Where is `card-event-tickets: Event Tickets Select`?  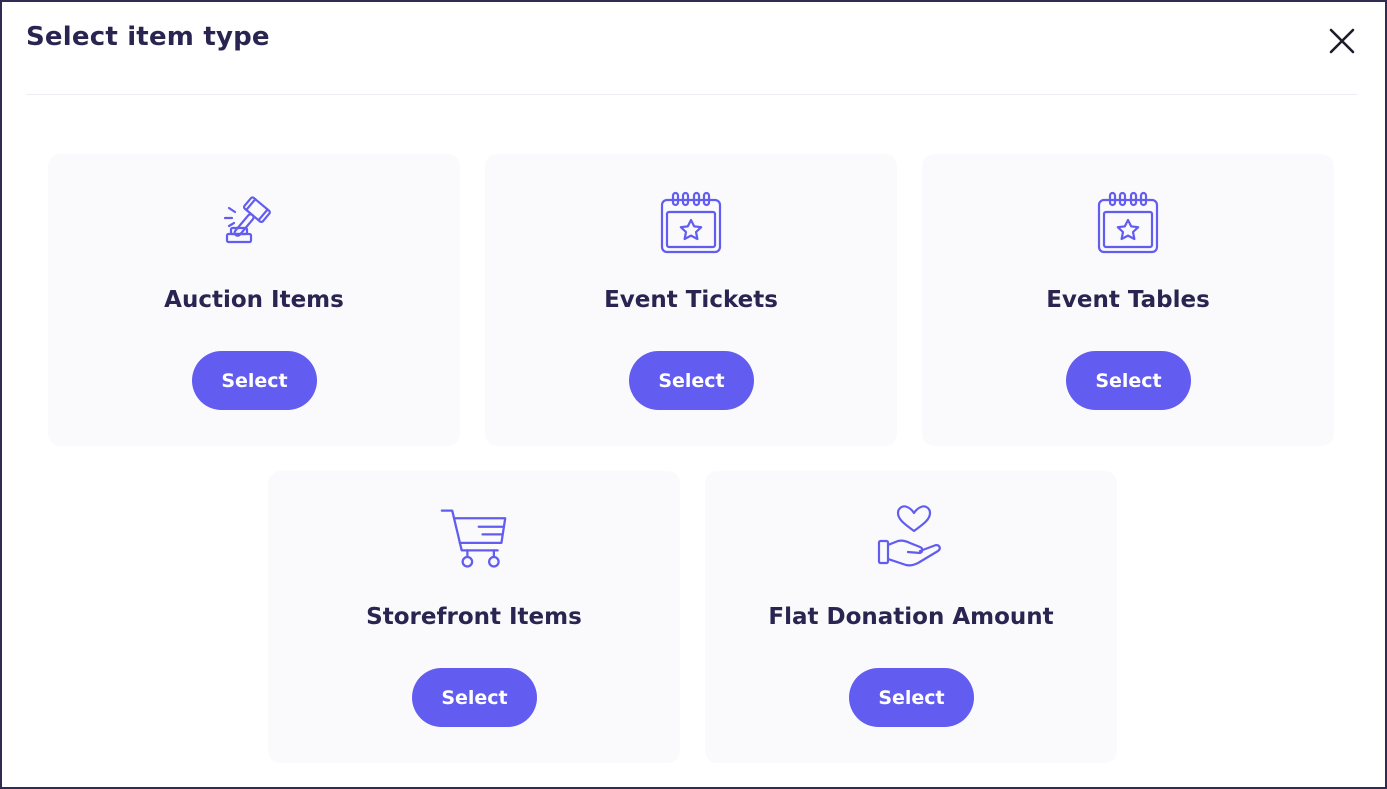 card-event-tickets: Event Tickets Select is located at coordinates (691, 300).